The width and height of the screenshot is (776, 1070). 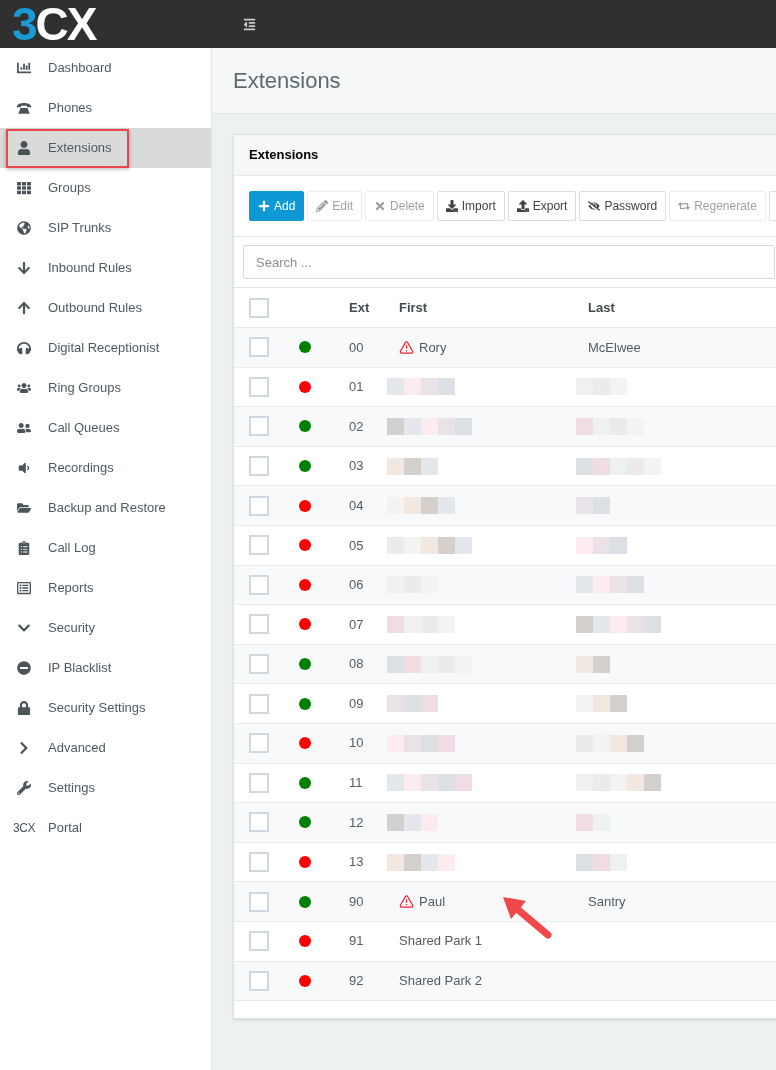 What do you see at coordinates (24, 68) in the screenshot?
I see `bar-chart-icon` at bounding box center [24, 68].